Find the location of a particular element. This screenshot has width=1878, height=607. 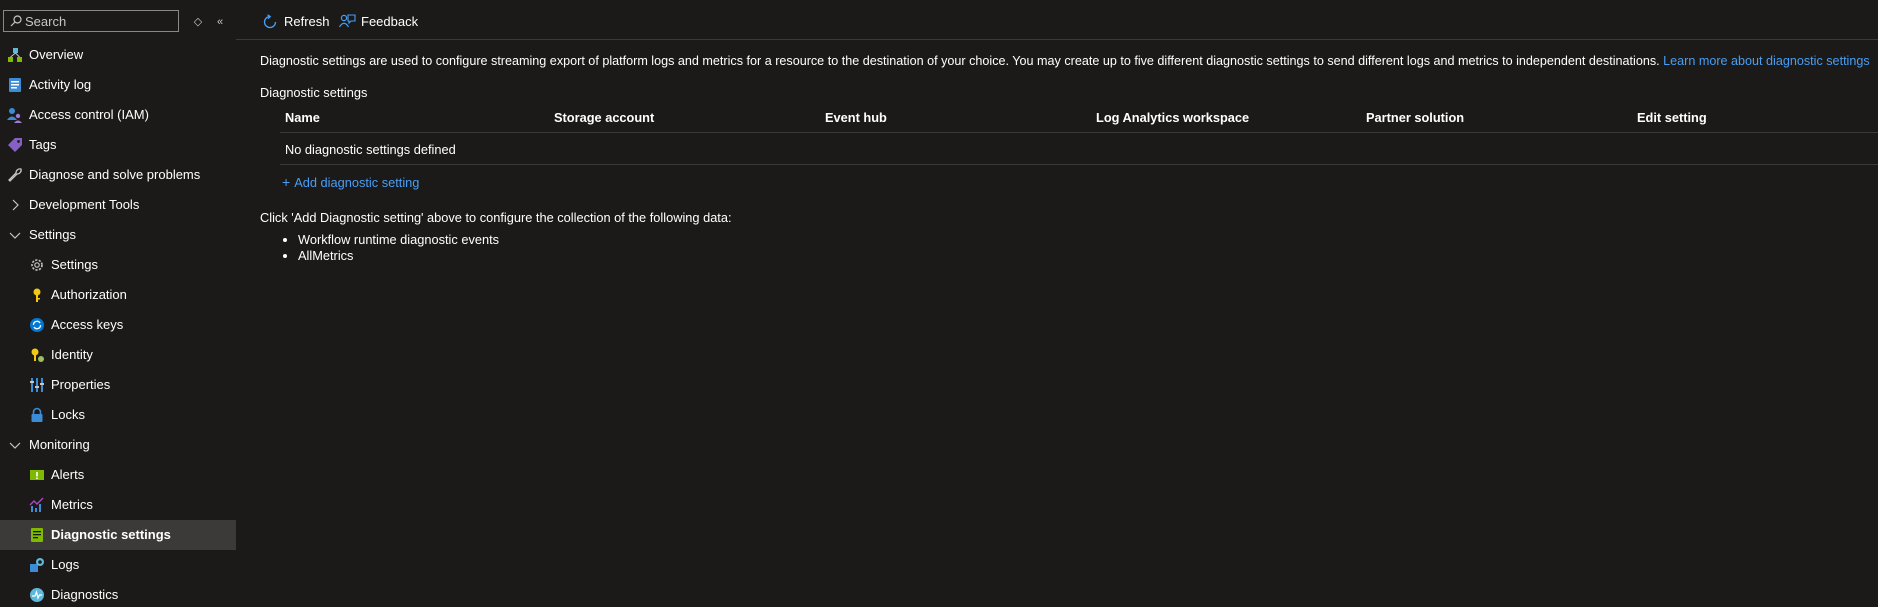

sidebar-item-access-control: Access control (IAM) is located at coordinates (118, 115).